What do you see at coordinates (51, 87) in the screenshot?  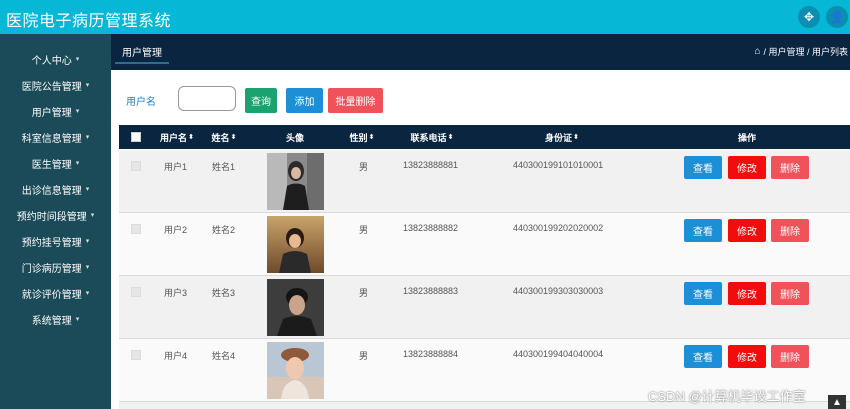 I see `sidebar-item-label: 医院公告管理` at bounding box center [51, 87].